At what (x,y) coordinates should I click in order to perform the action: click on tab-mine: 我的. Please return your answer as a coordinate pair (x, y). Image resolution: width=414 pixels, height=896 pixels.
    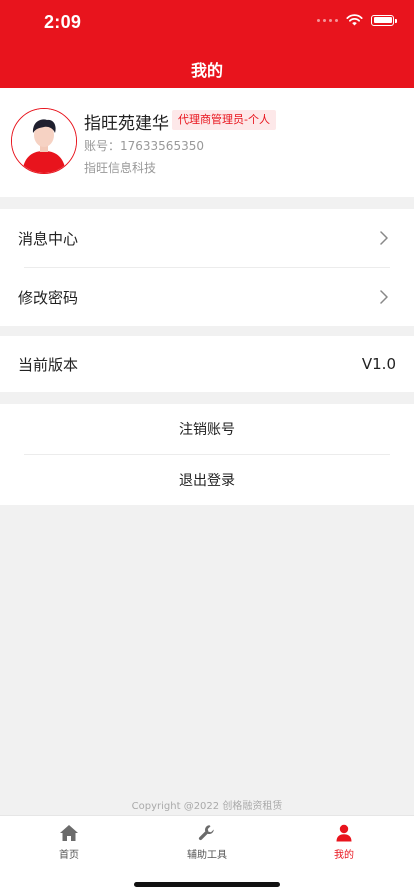
    Looking at the image, I should click on (344, 842).